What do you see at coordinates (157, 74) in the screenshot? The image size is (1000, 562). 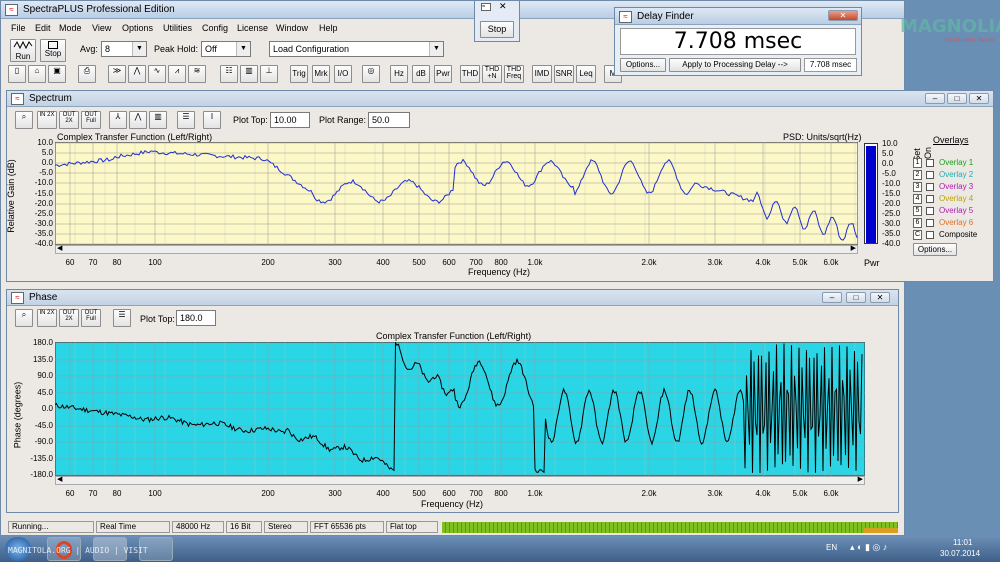 I see `wave-icon: ∿` at bounding box center [157, 74].